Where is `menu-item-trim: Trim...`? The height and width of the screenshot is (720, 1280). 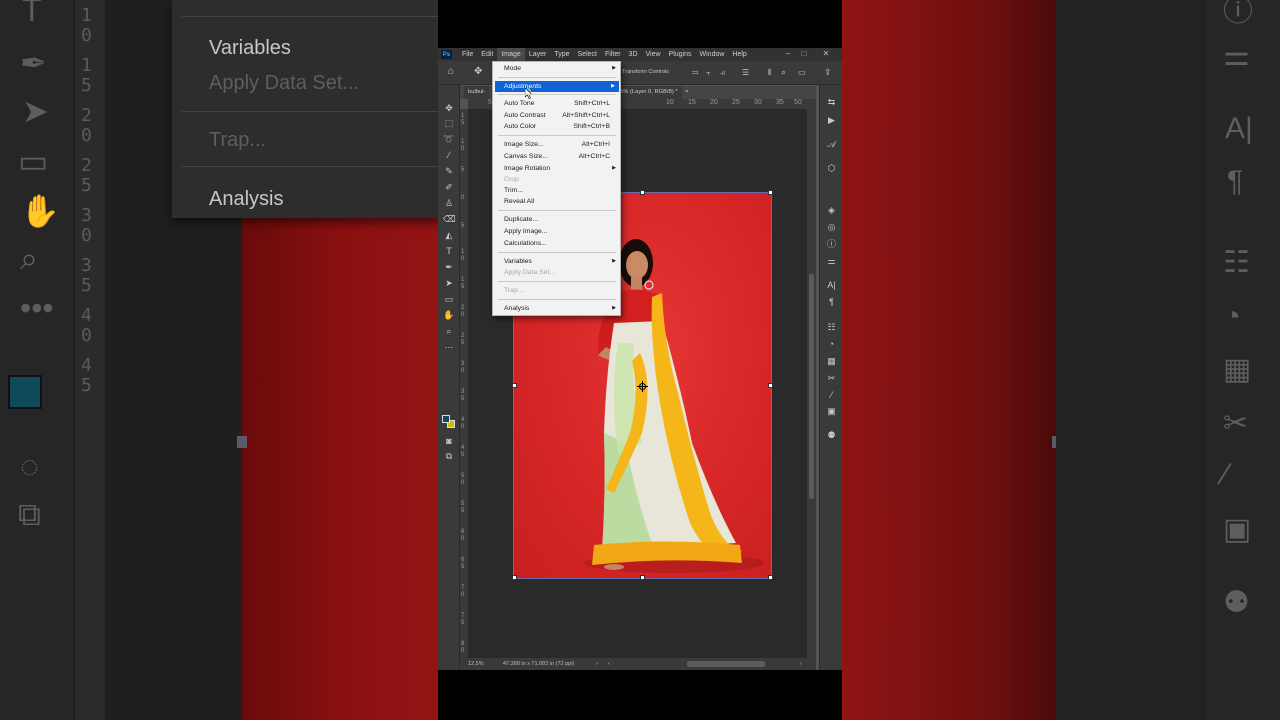
menu-item-trim: Trim... is located at coordinates (556, 190).